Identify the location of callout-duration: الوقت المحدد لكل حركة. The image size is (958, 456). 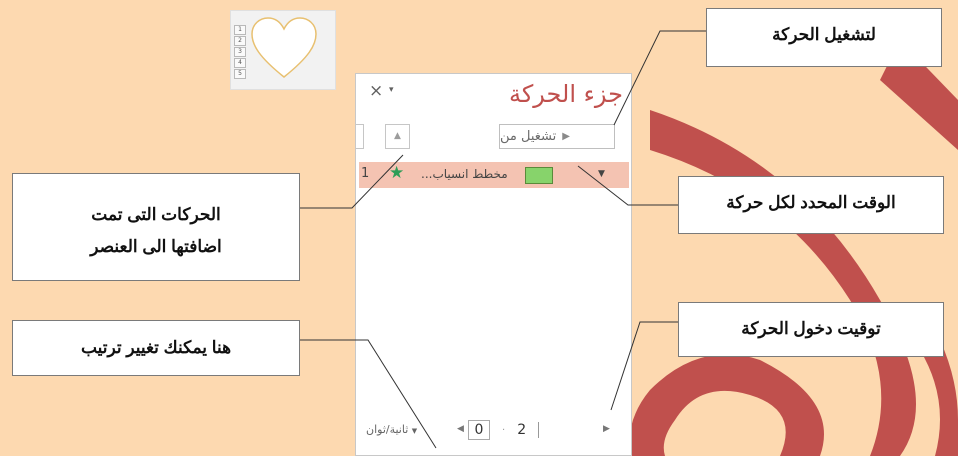
(811, 205).